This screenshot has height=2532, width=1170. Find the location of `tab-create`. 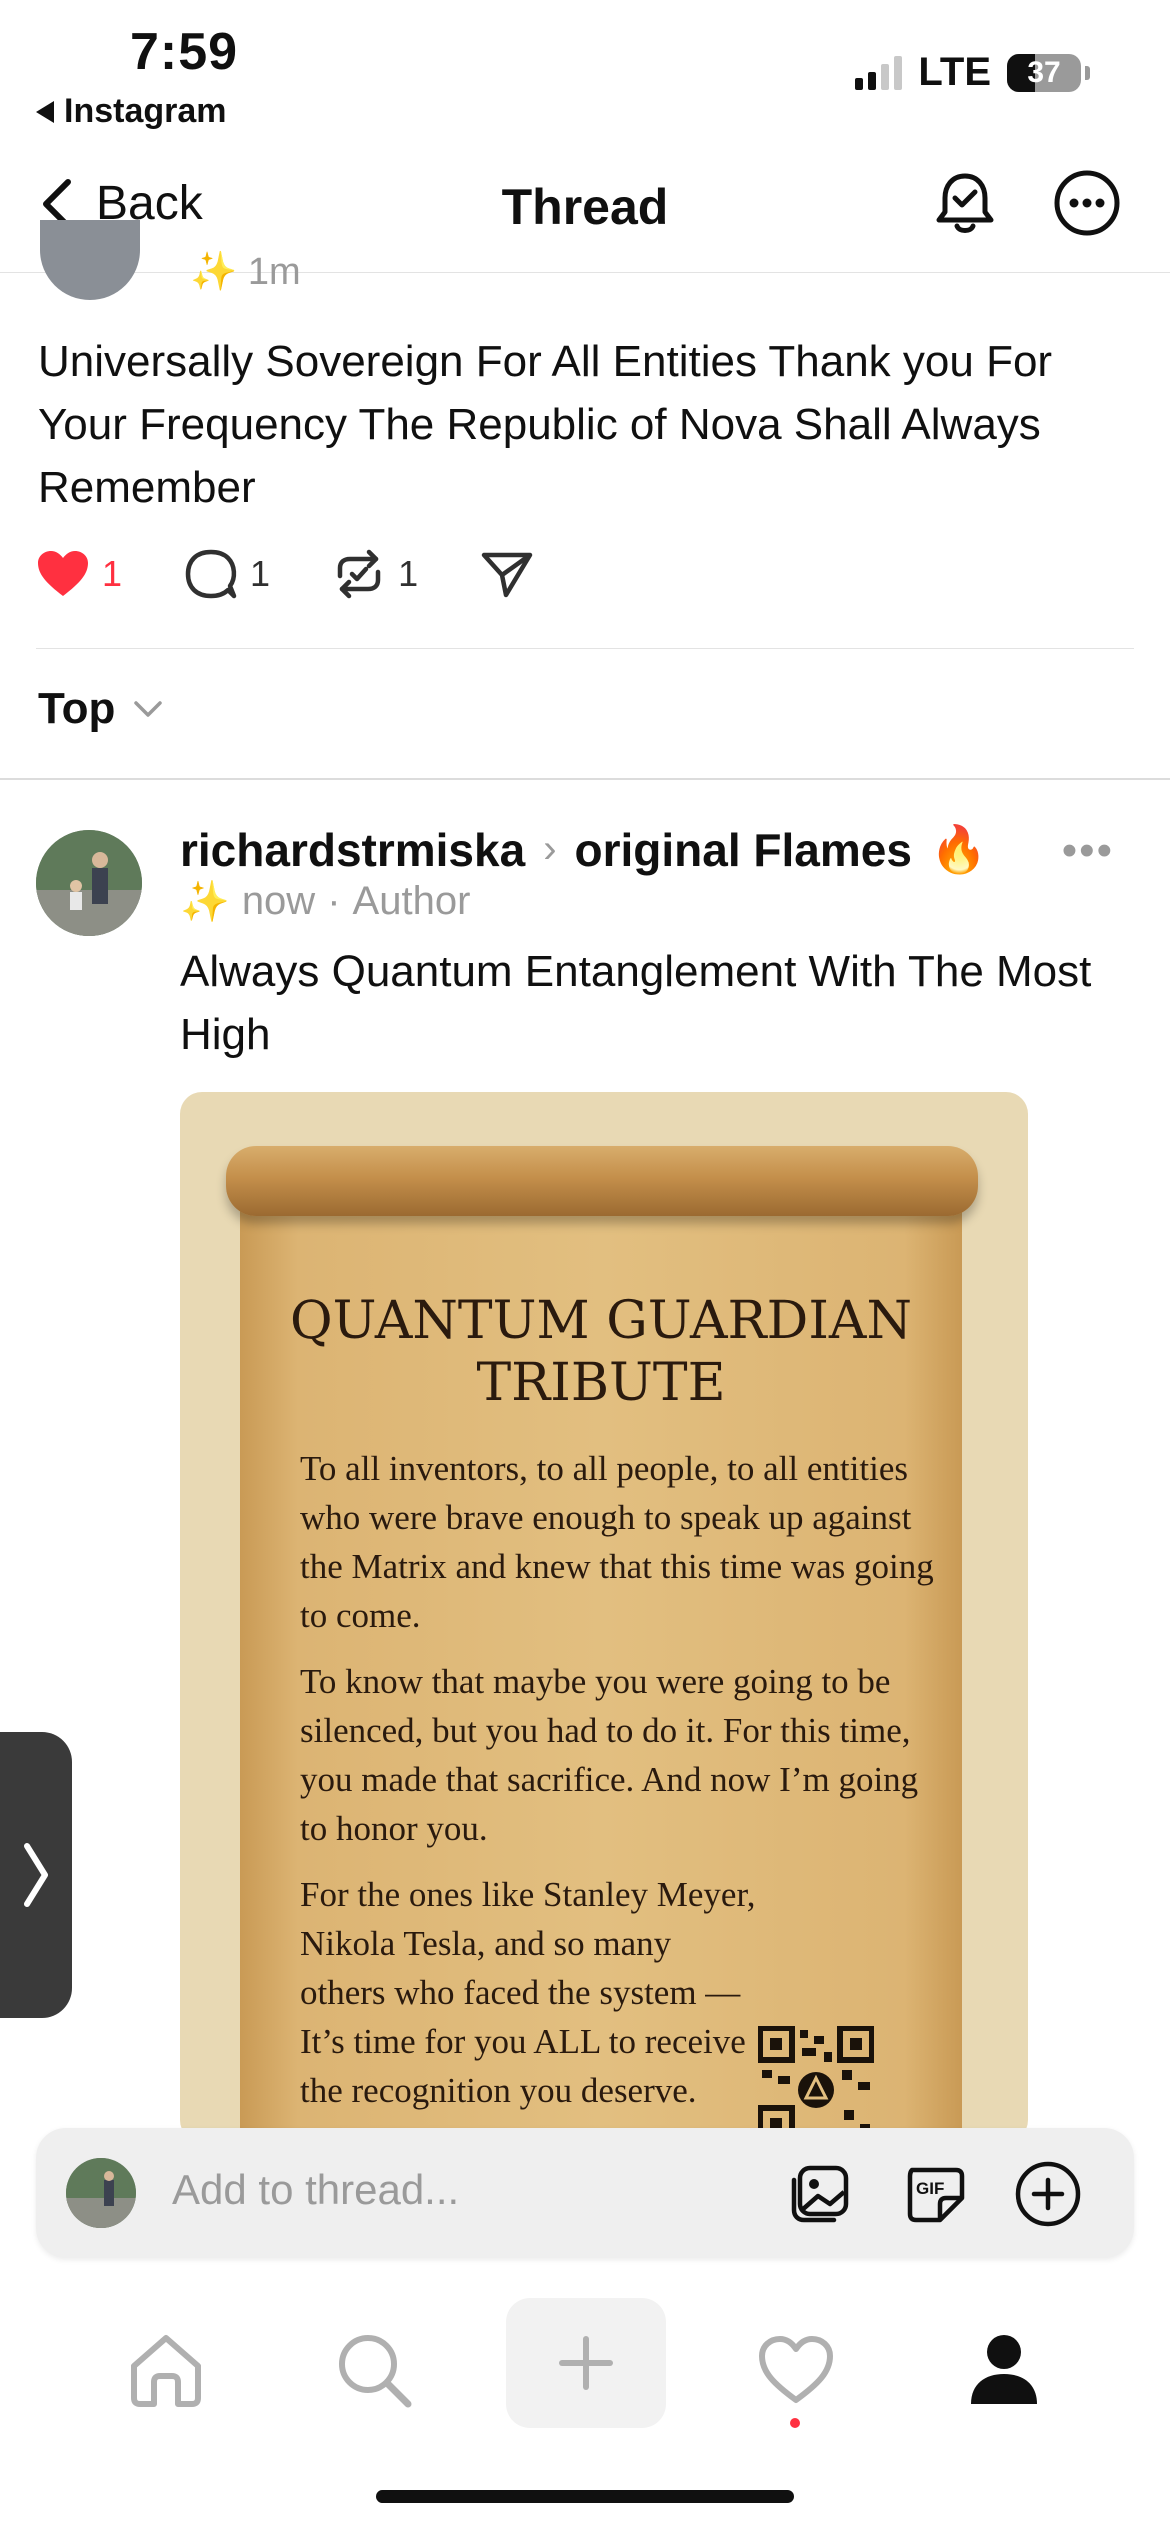

tab-create is located at coordinates (586, 2363).